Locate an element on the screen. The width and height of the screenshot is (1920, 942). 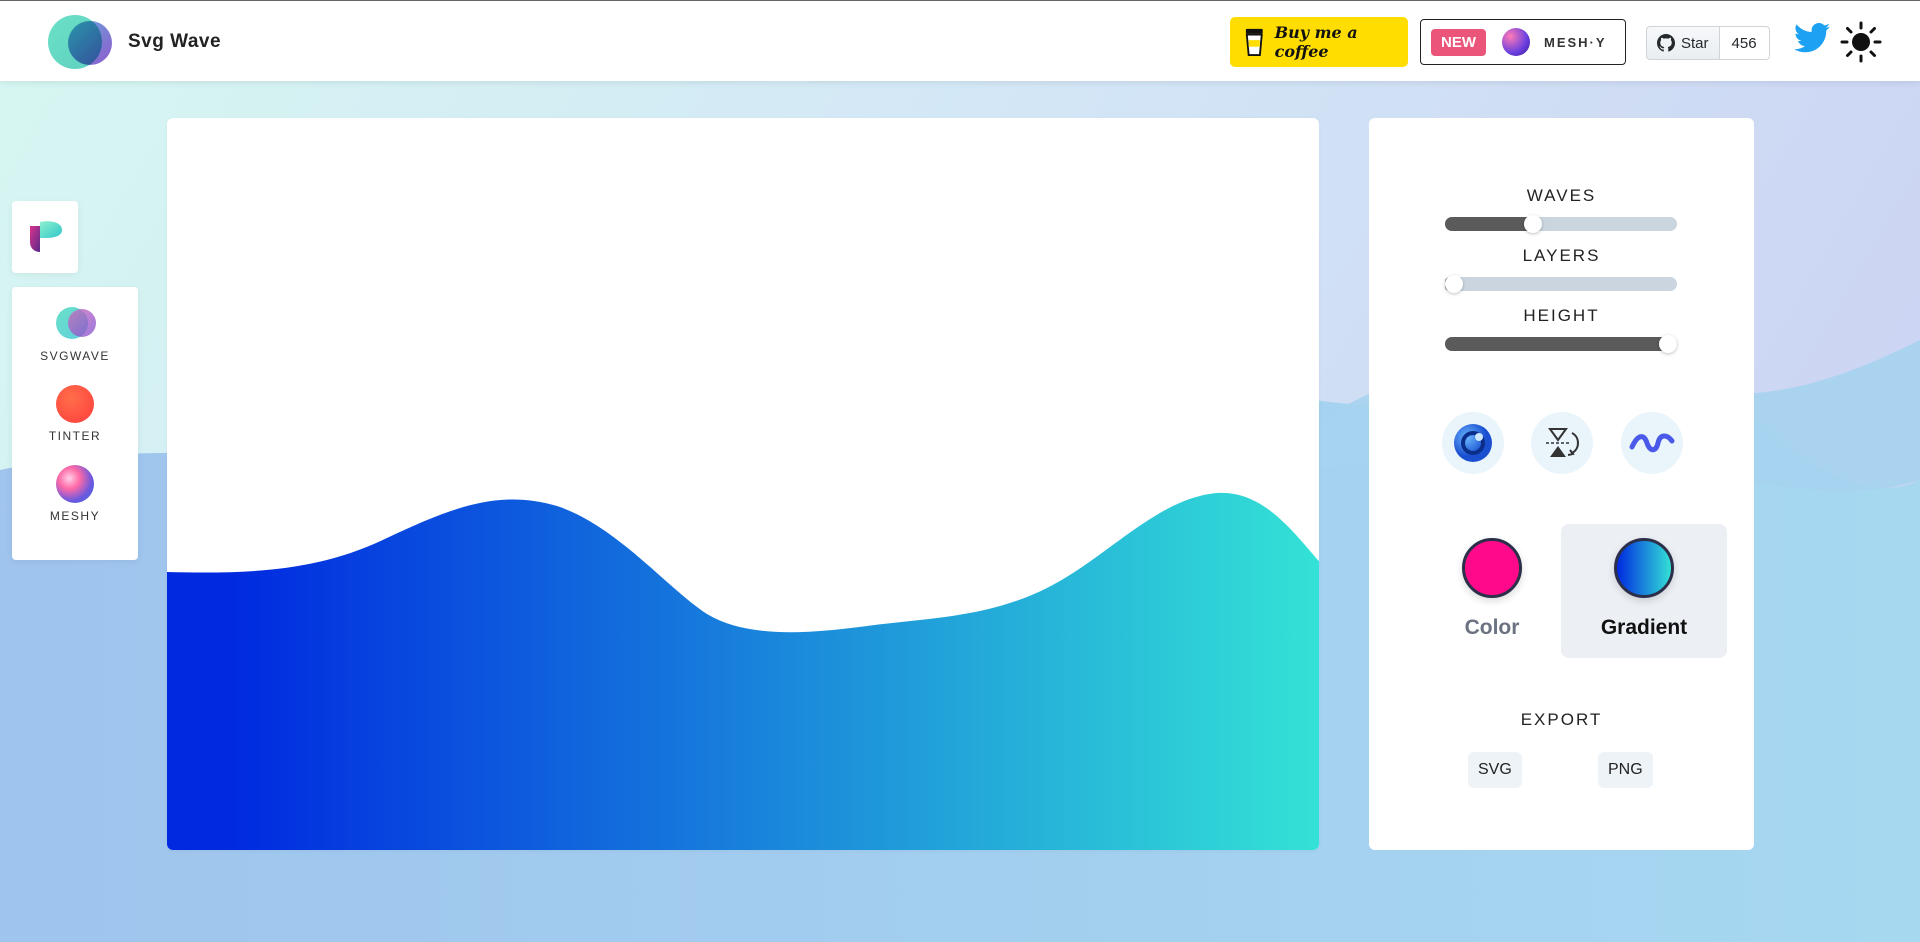
github-star-group: Star 456 is located at coordinates (1708, 43).